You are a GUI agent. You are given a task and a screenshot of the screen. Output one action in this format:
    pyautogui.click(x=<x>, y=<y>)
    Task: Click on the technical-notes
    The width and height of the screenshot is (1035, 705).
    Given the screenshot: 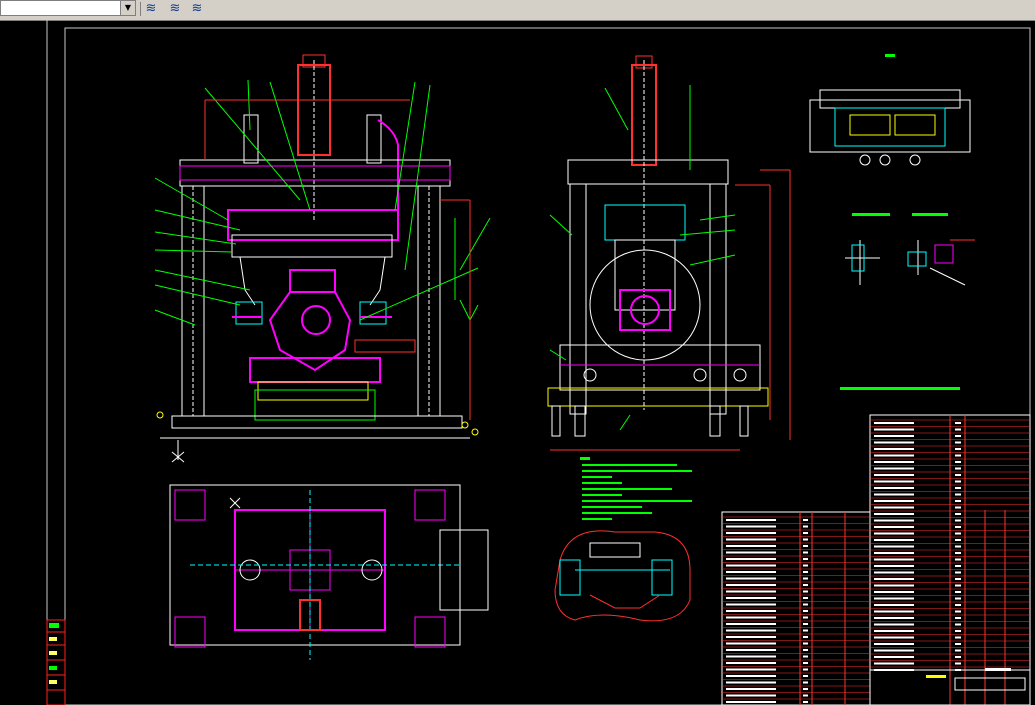 What is the action you would take?
    pyautogui.click(x=636, y=488)
    